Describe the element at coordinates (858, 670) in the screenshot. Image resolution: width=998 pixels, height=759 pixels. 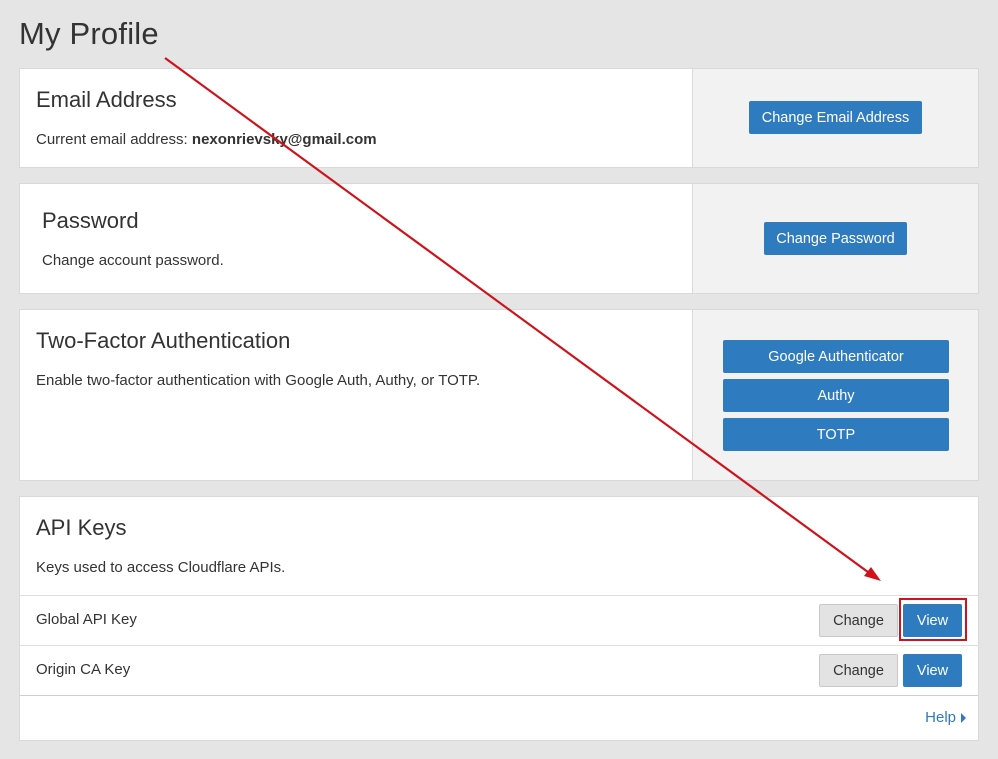
I see `origin-ca-key-change-button: Change` at that location.